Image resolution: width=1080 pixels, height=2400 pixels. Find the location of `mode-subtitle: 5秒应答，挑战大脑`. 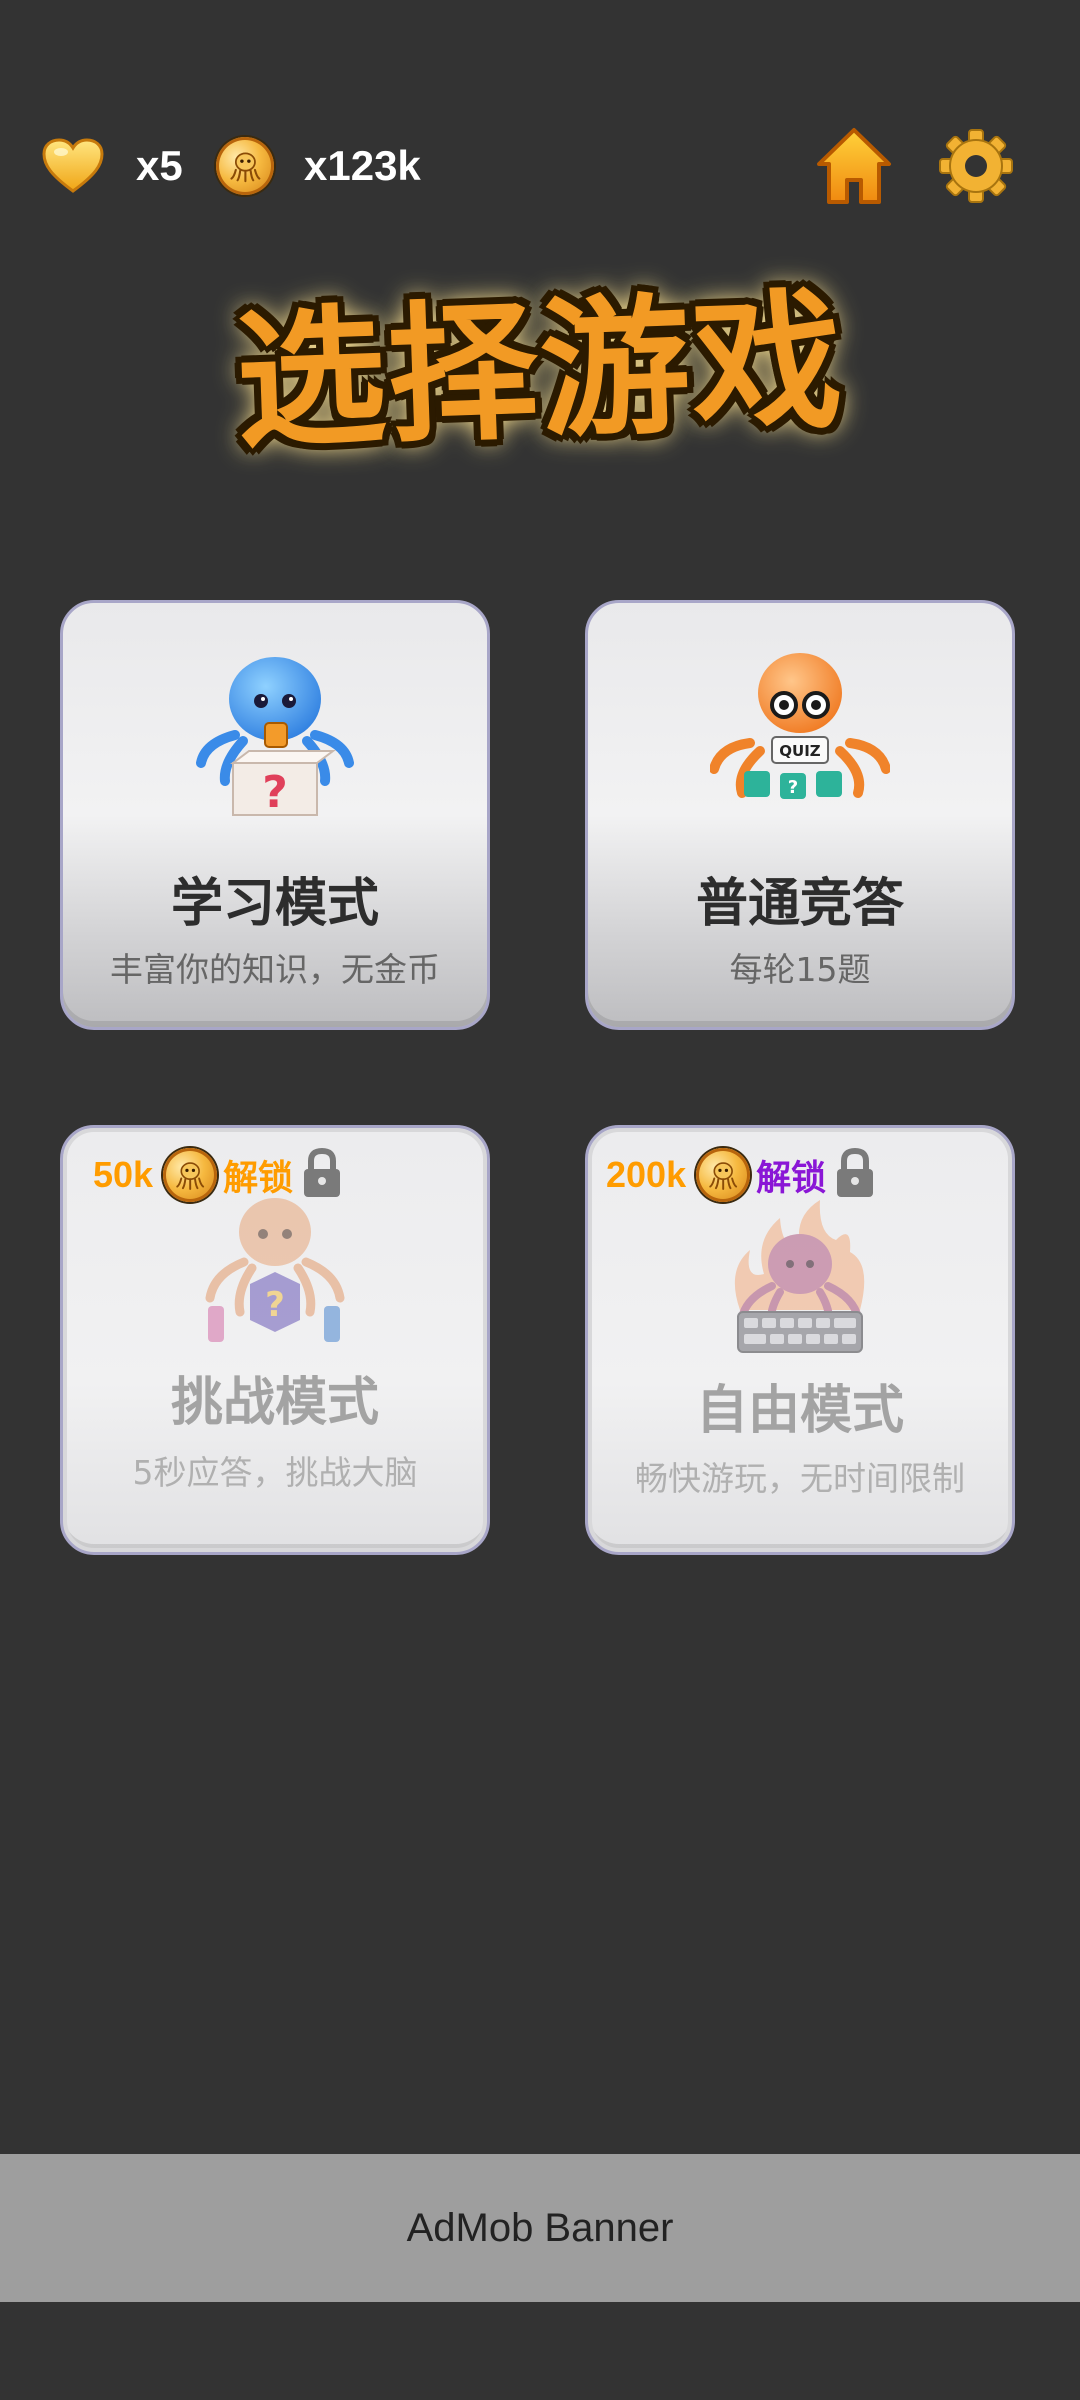

mode-subtitle: 5秒应答，挑战大脑 is located at coordinates (275, 1472).